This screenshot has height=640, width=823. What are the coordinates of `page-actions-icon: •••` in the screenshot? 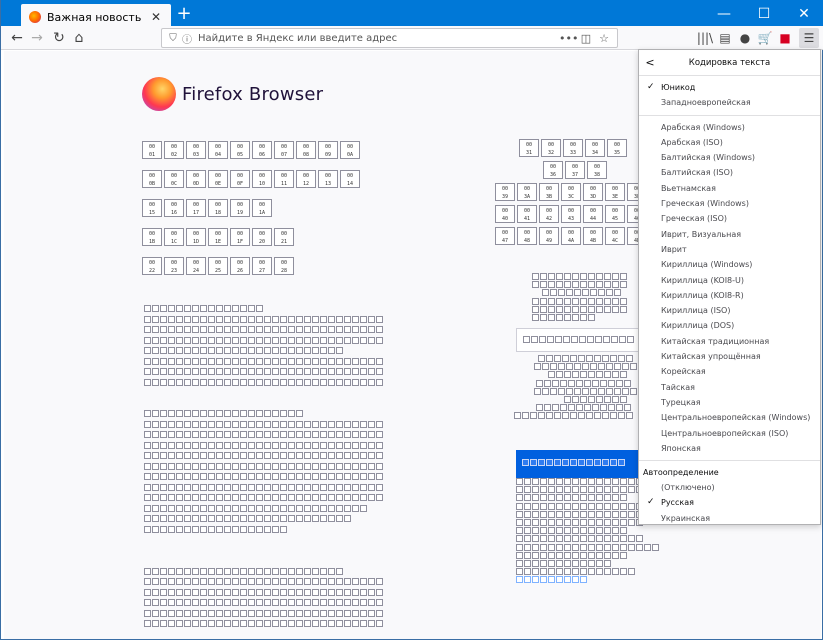 It's located at (568, 38).